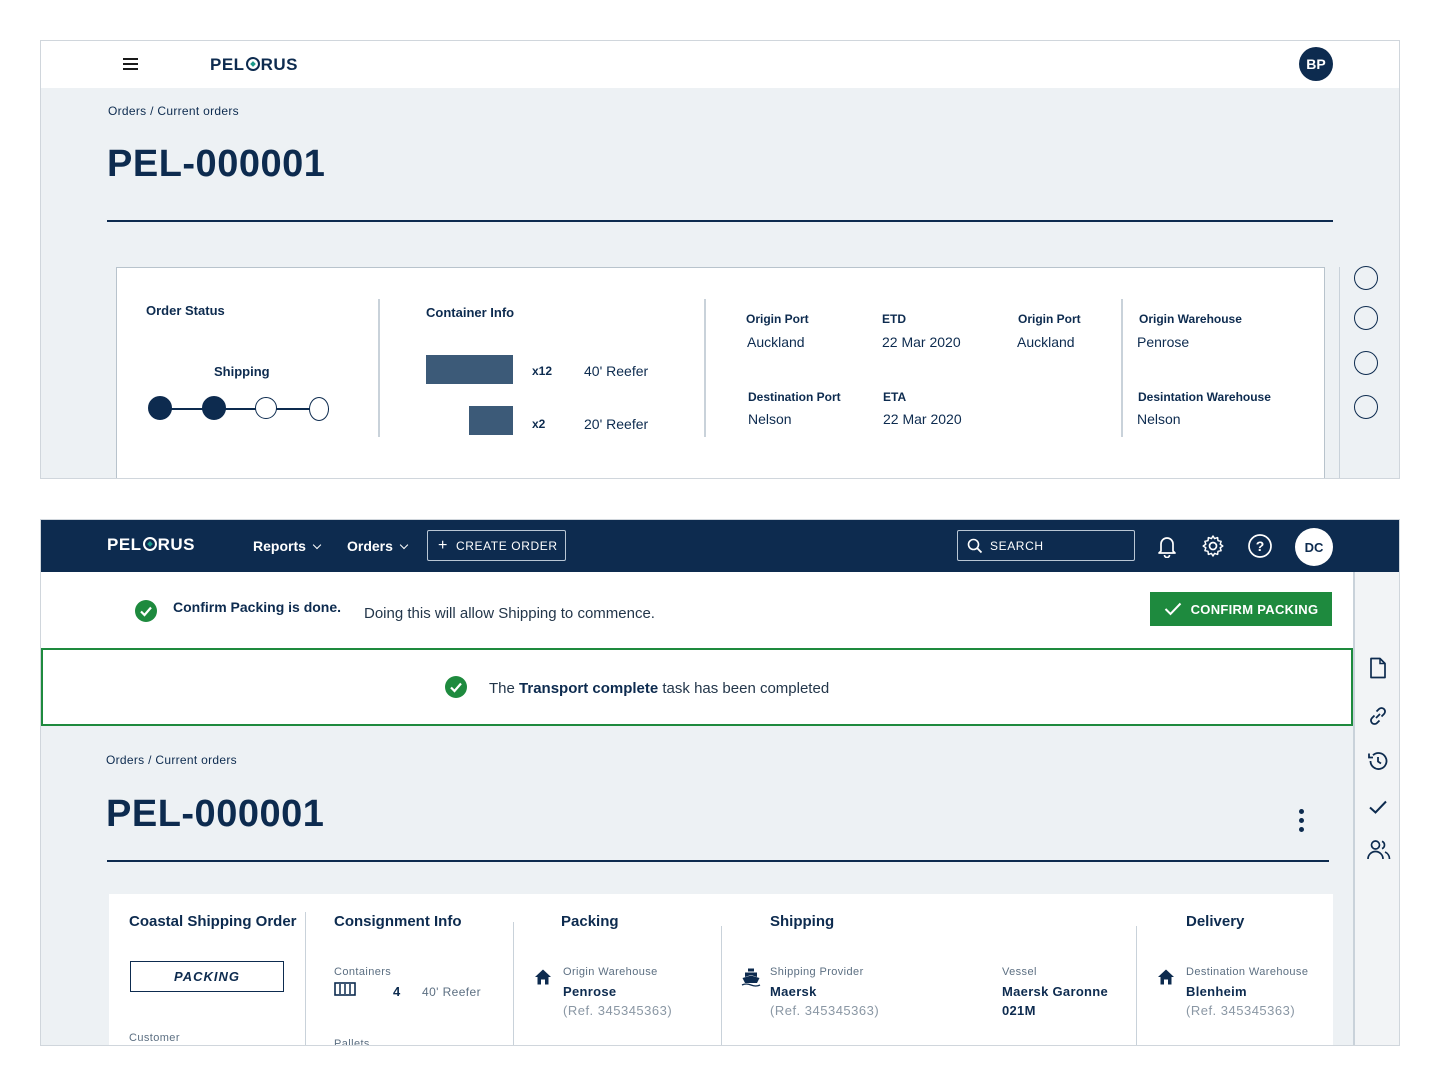 The image size is (1440, 1087). What do you see at coordinates (1204, 397) in the screenshot?
I see `dest-warehouse-label: Desintation Warehouse` at bounding box center [1204, 397].